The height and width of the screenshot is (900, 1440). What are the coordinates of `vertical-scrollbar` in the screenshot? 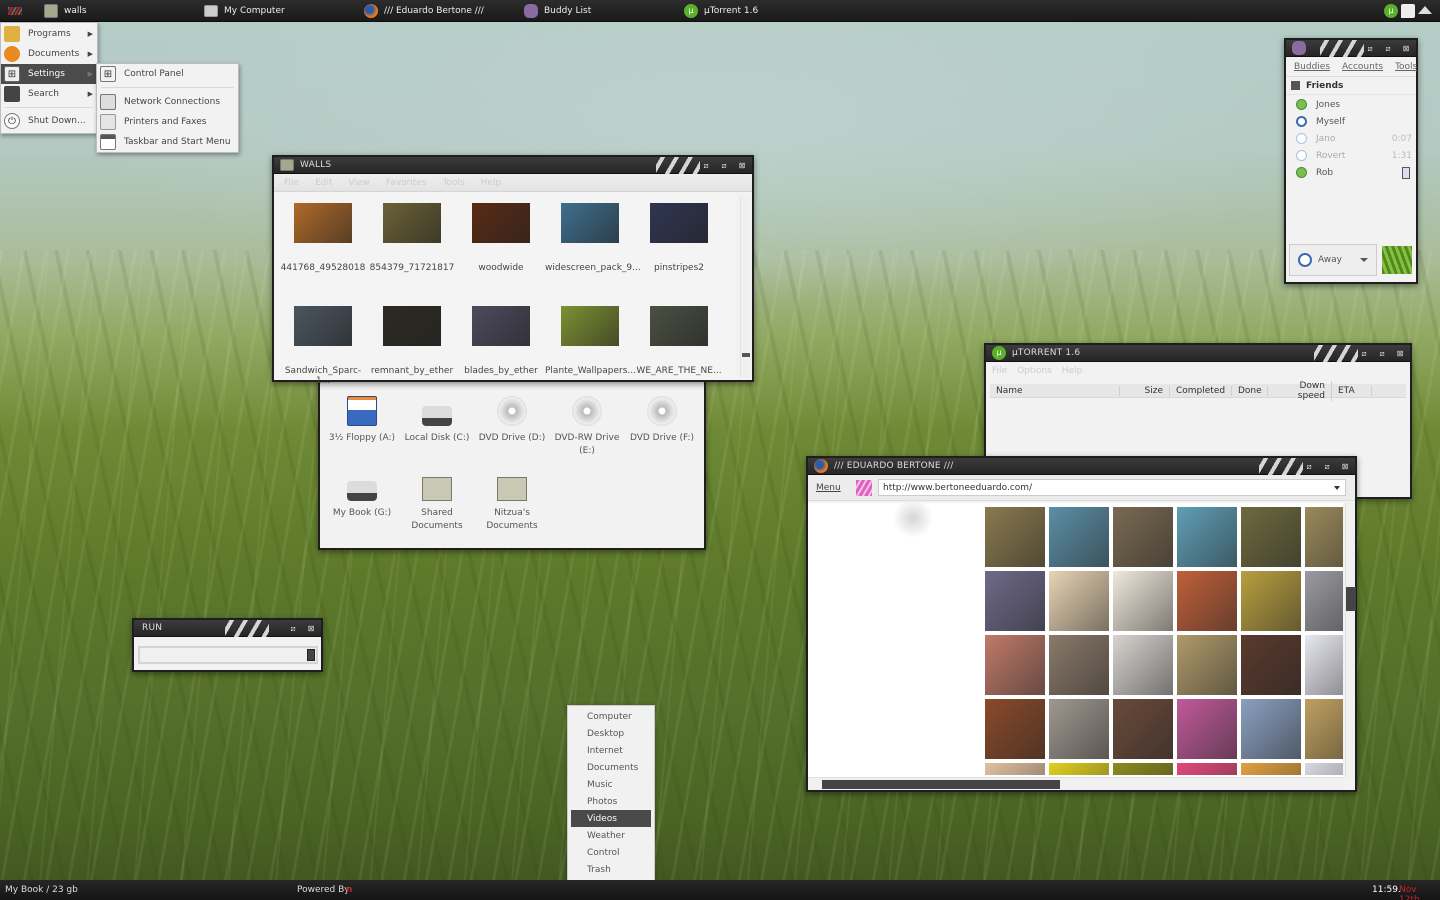 It's located at (745, 287).